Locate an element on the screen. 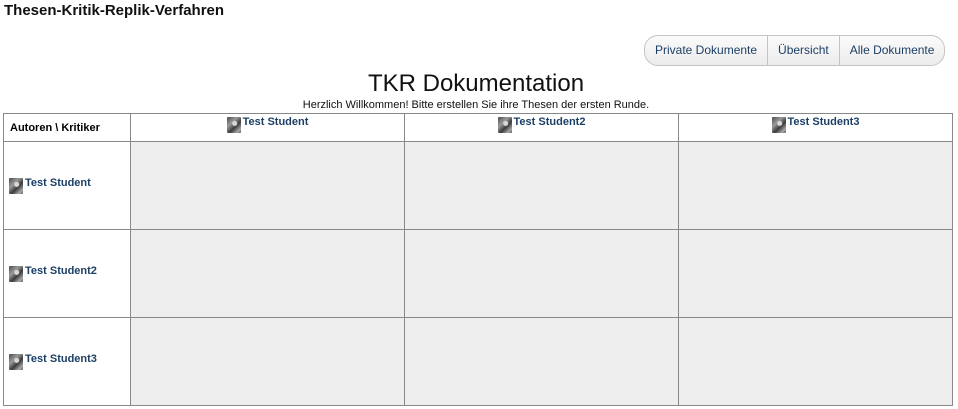  critic-link-test-student2: Test Student2 is located at coordinates (541, 123).